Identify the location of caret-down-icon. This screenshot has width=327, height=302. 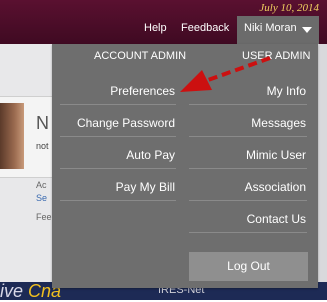
(307, 30).